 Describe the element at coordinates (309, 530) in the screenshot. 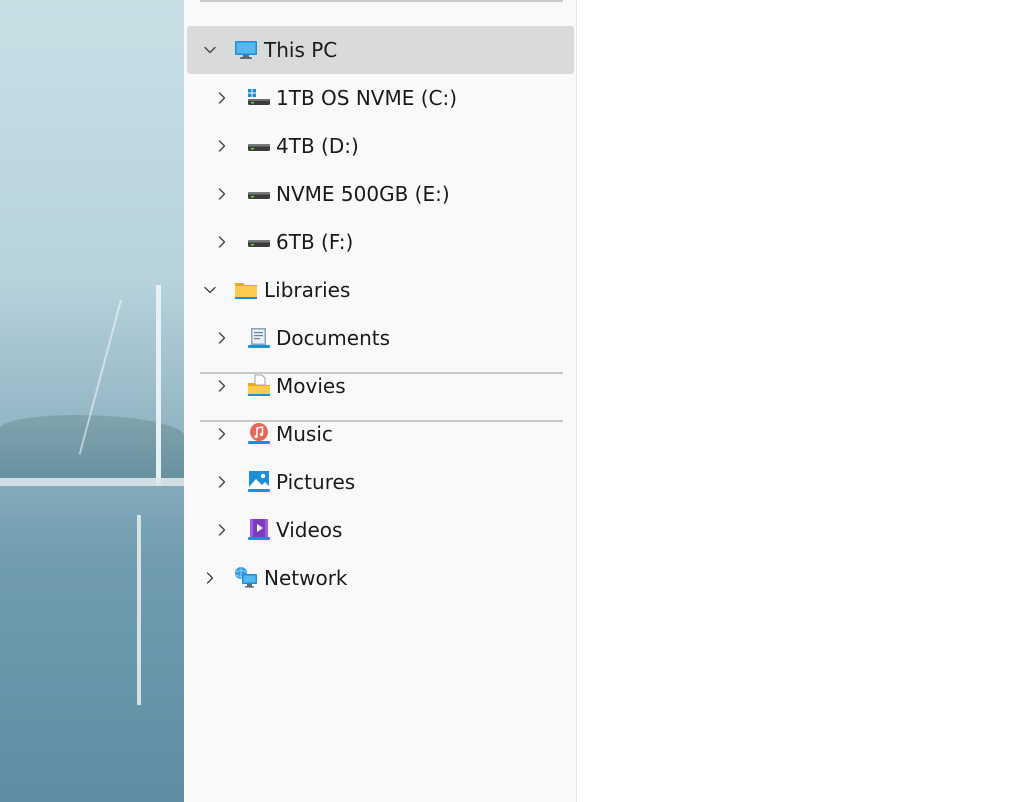

I see `tree-item-label: Videos` at that location.